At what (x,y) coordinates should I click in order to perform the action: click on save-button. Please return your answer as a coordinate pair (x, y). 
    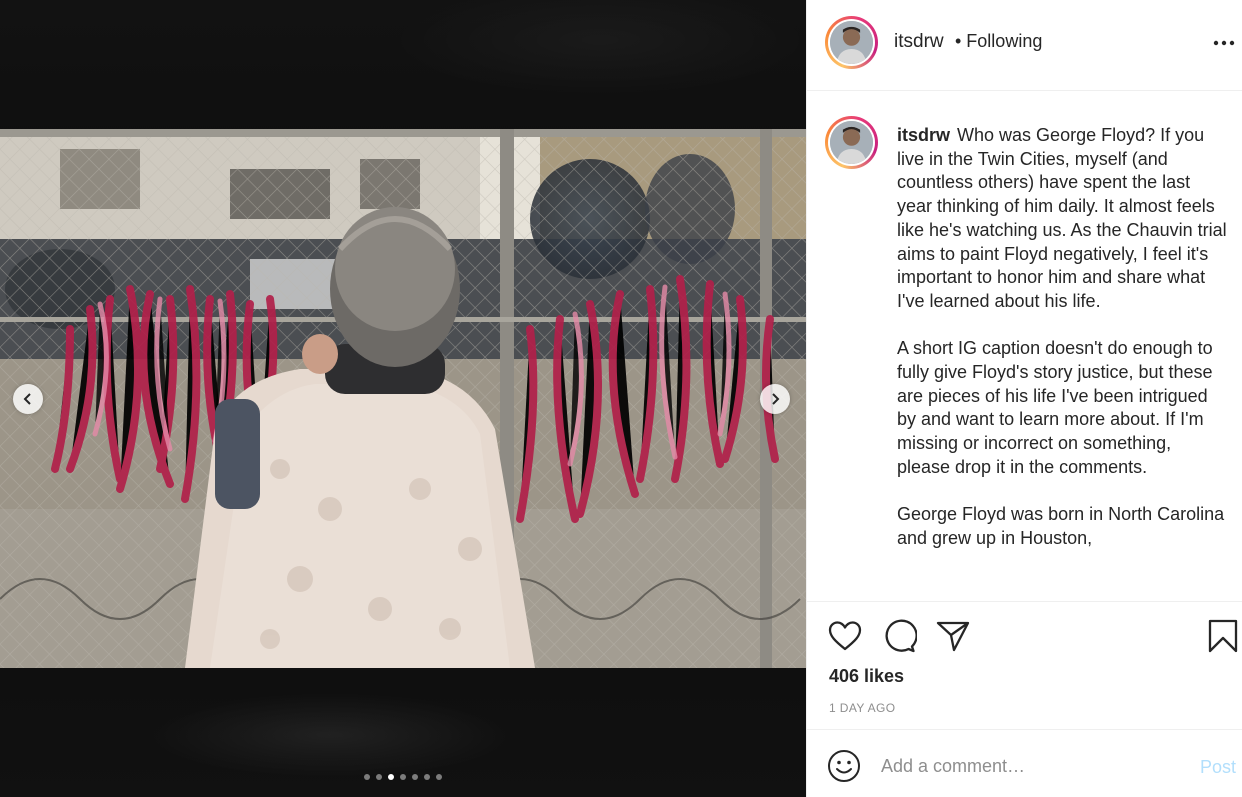
    Looking at the image, I should click on (1223, 636).